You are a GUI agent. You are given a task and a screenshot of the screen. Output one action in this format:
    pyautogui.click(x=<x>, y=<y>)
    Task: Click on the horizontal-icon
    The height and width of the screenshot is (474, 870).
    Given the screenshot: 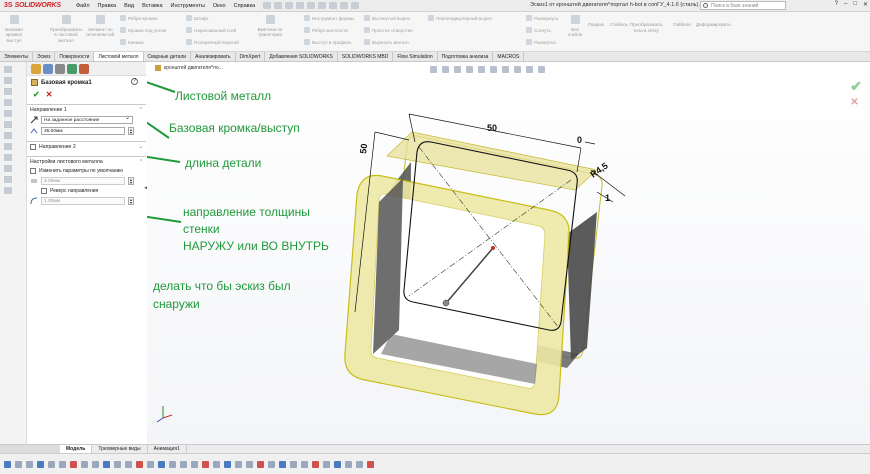 What is the action you would take?
    pyautogui.click(x=315, y=464)
    